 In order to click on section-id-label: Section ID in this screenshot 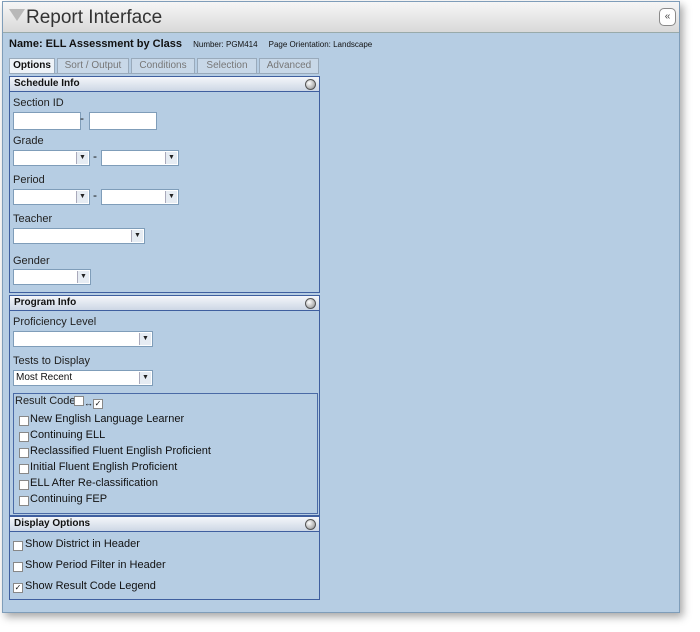, I will do `click(38, 103)`.